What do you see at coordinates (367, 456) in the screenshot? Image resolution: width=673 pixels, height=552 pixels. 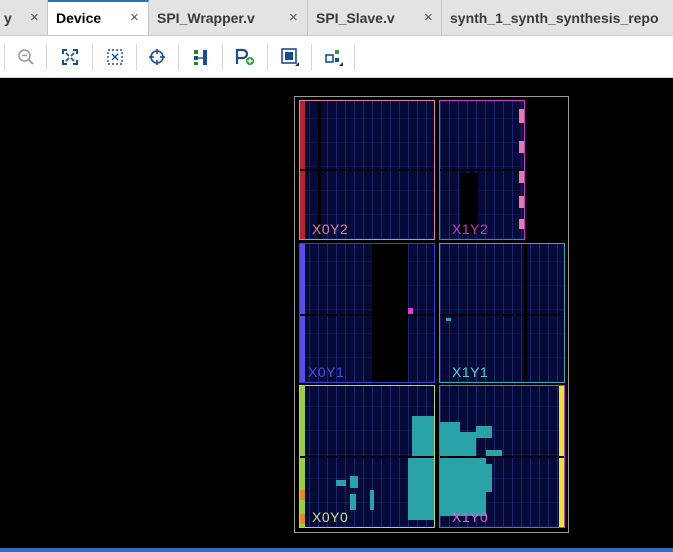 I see `clock-region-x0y0: X0Y0` at bounding box center [367, 456].